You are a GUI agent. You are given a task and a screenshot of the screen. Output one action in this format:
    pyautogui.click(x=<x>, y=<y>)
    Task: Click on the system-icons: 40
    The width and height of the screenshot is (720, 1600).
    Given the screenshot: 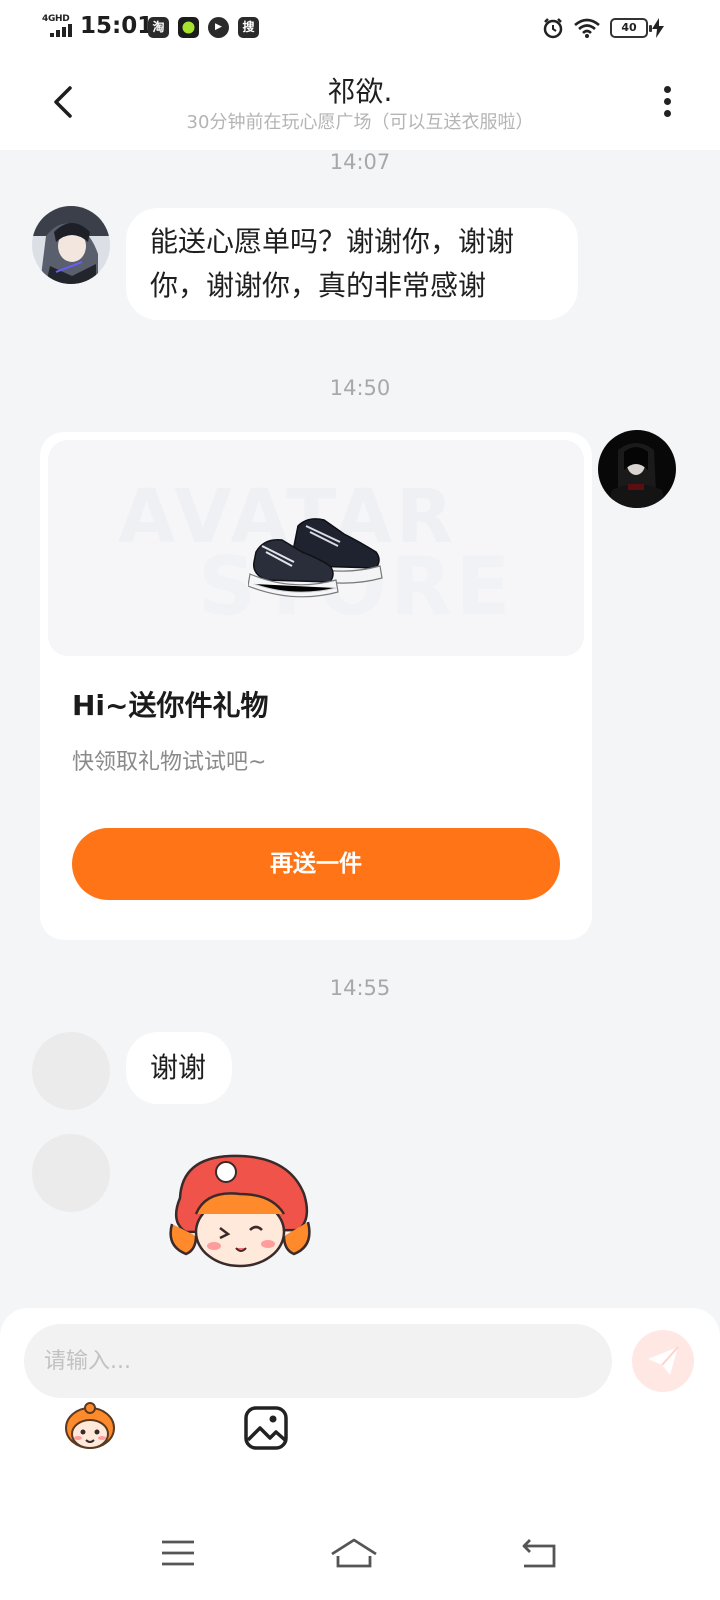 What is the action you would take?
    pyautogui.click(x=597, y=28)
    